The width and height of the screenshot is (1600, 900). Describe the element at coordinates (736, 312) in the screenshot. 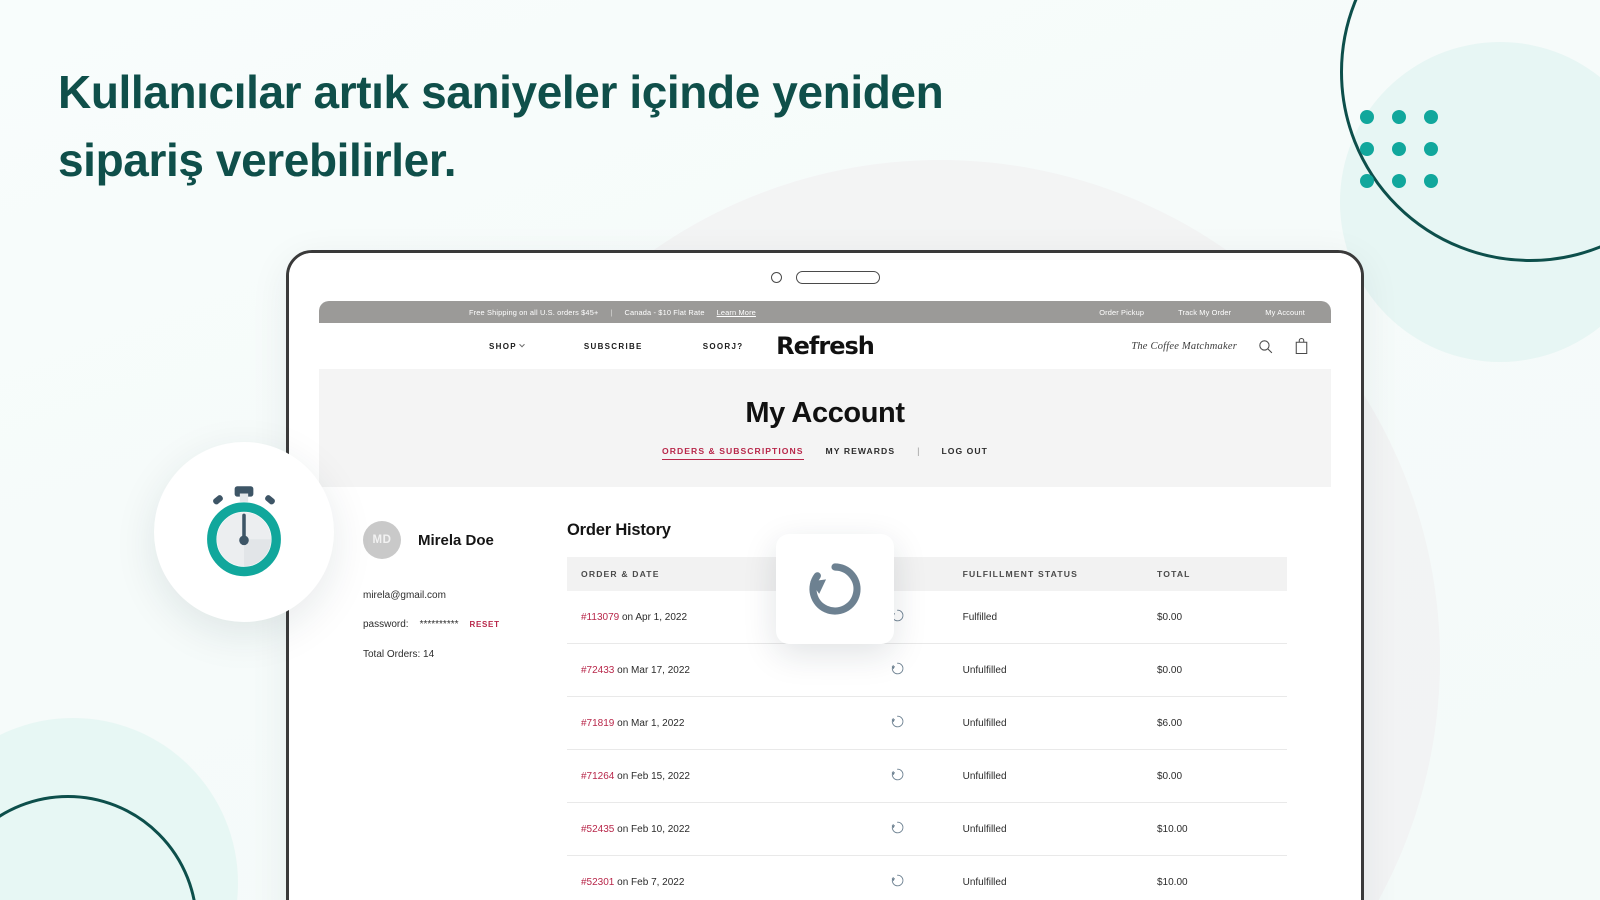

I see `learn-more-link: Learn More` at that location.